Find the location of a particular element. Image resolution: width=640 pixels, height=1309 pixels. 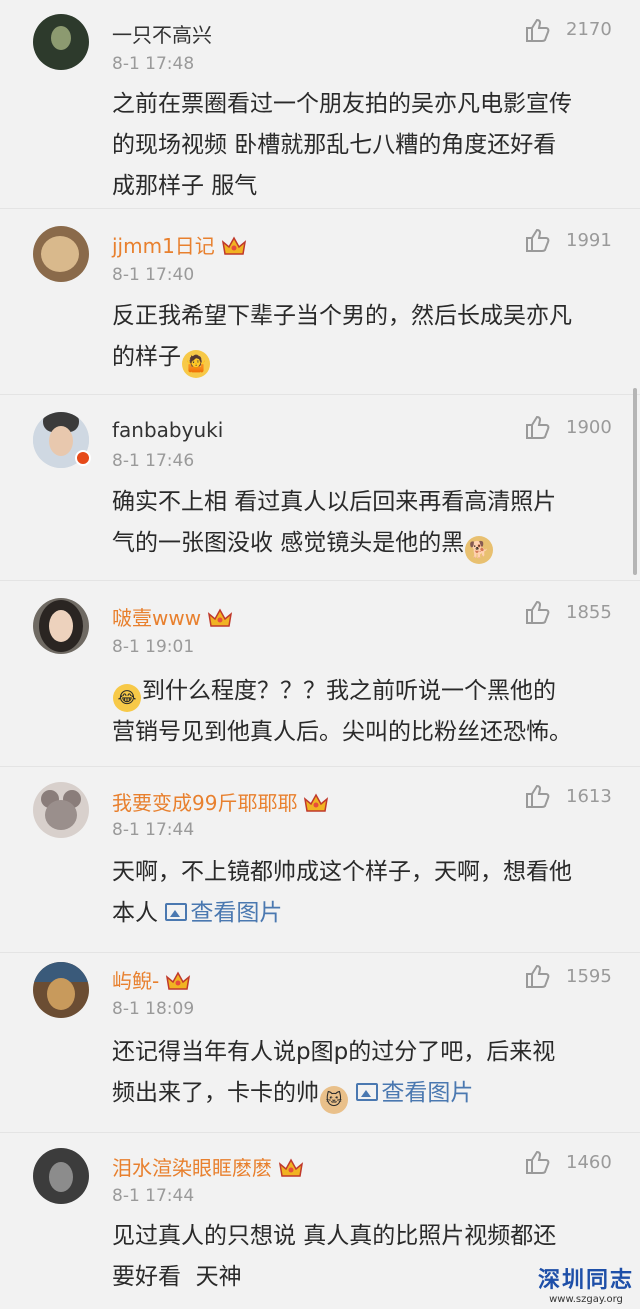

comment-line: 频出来了，卡卡的帅 🐱 查看图片 is located at coordinates (367, 1093).